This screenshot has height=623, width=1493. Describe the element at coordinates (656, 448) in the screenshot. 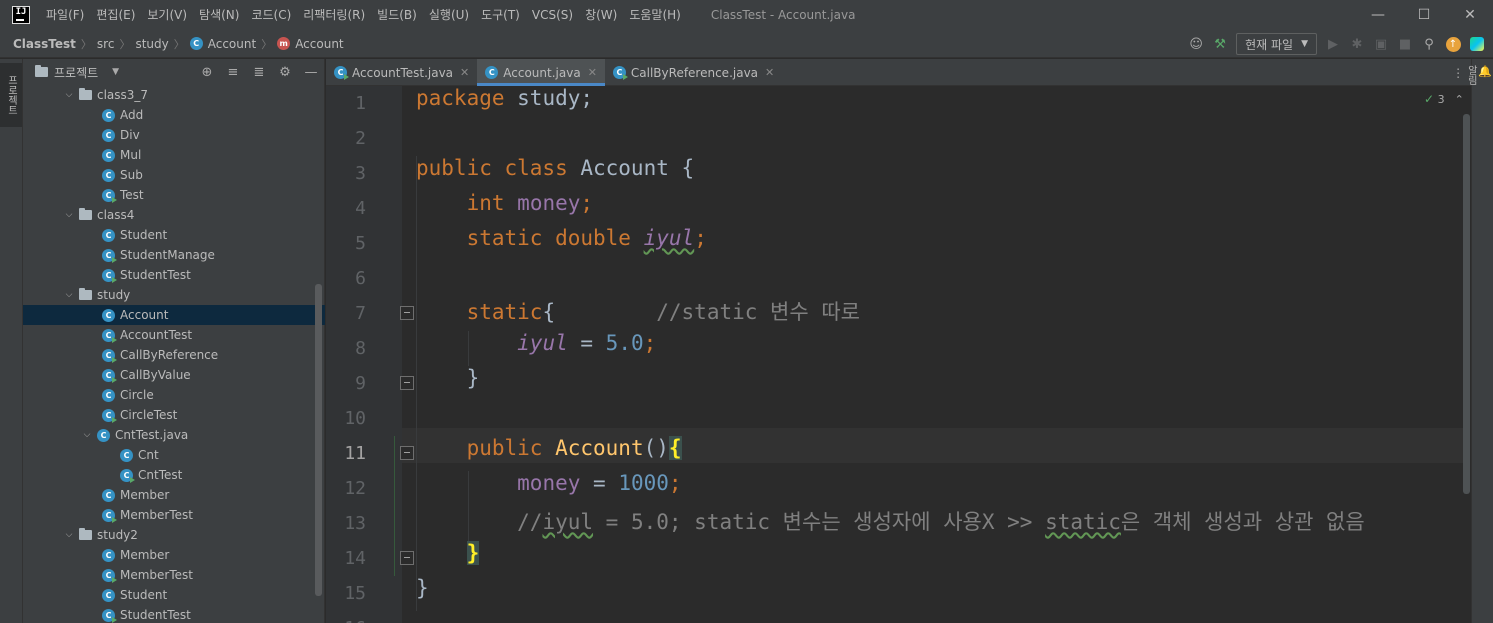

I see `token-paren: ()` at that location.